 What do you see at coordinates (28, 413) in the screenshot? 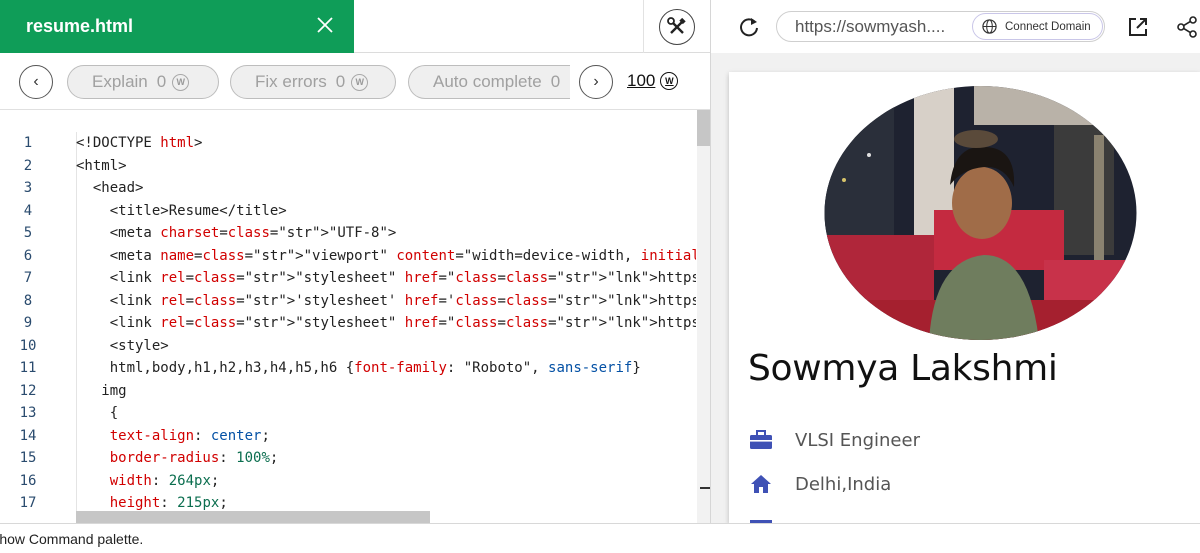
I see `line-number: 13` at bounding box center [28, 413].